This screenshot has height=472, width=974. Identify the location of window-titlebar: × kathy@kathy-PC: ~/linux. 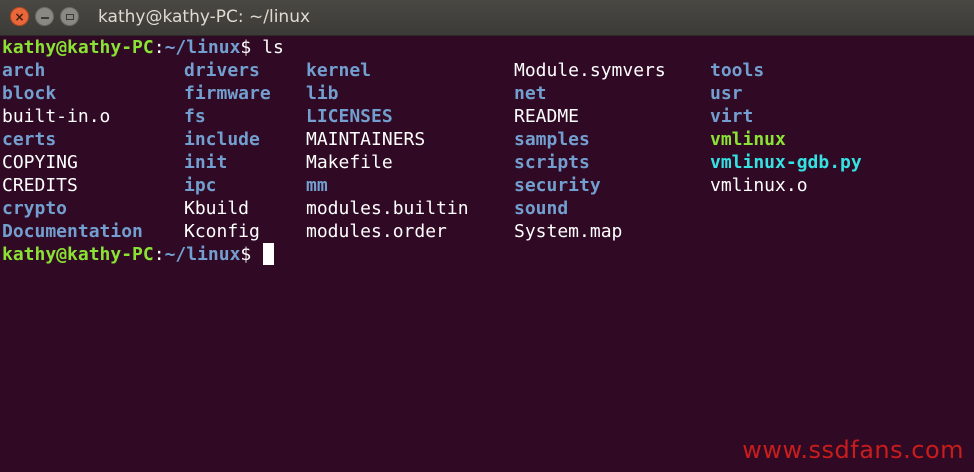
(487, 18).